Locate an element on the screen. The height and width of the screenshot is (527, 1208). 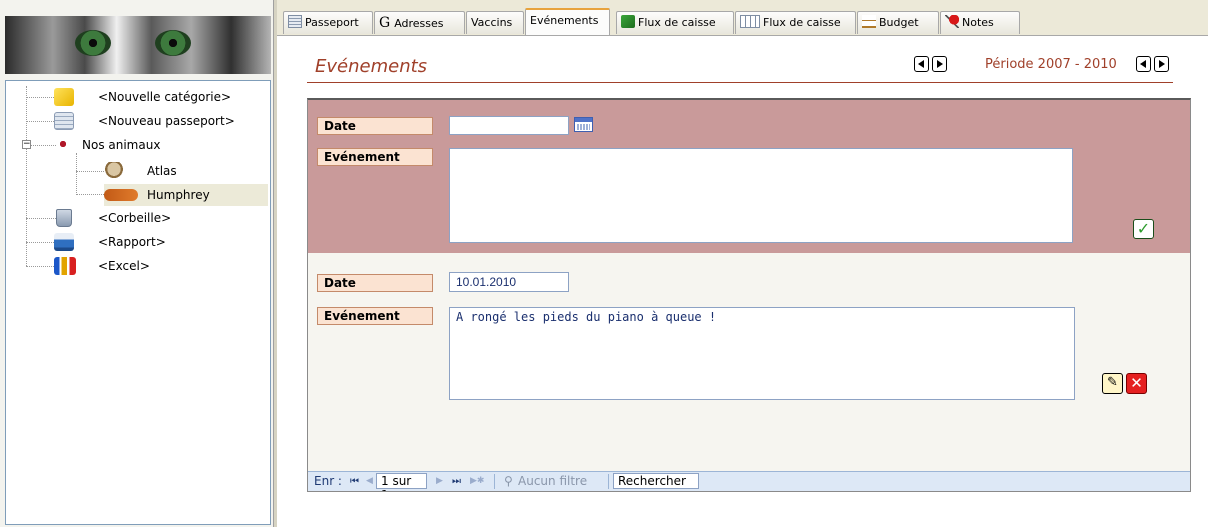
tab-label: Adresses is located at coordinates (419, 23).